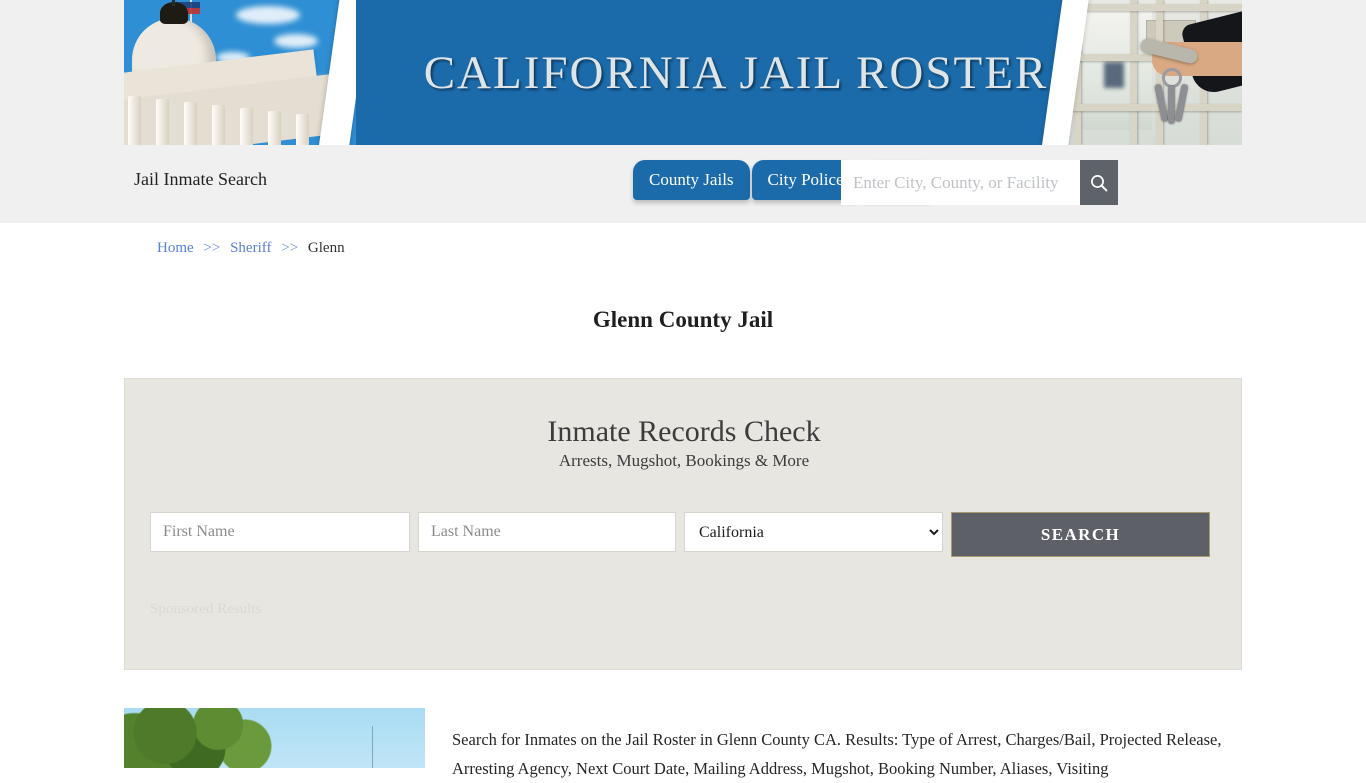 Image resolution: width=1366 pixels, height=783 pixels. What do you see at coordinates (372, 747) in the screenshot?
I see `antenna-graphic` at bounding box center [372, 747].